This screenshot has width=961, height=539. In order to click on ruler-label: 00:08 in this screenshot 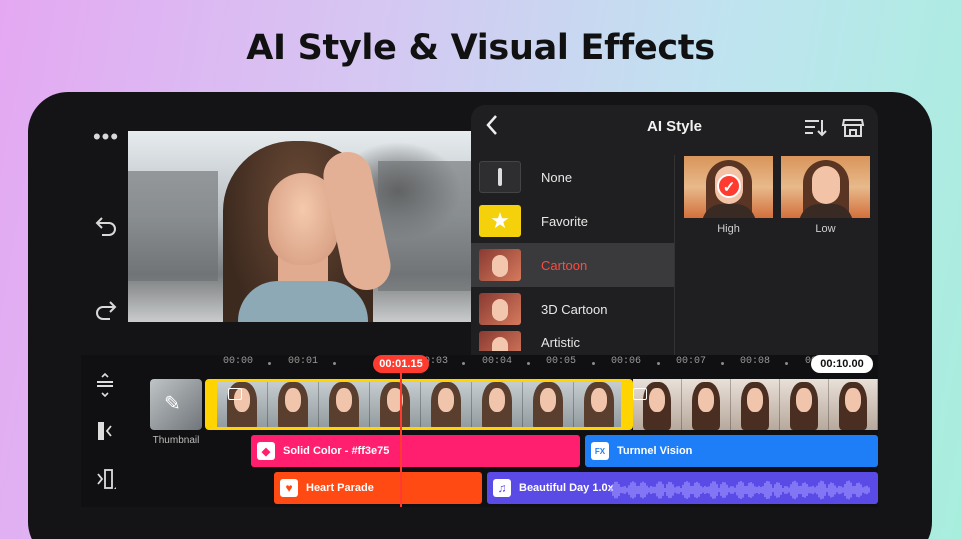, I will do `click(755, 361)`.